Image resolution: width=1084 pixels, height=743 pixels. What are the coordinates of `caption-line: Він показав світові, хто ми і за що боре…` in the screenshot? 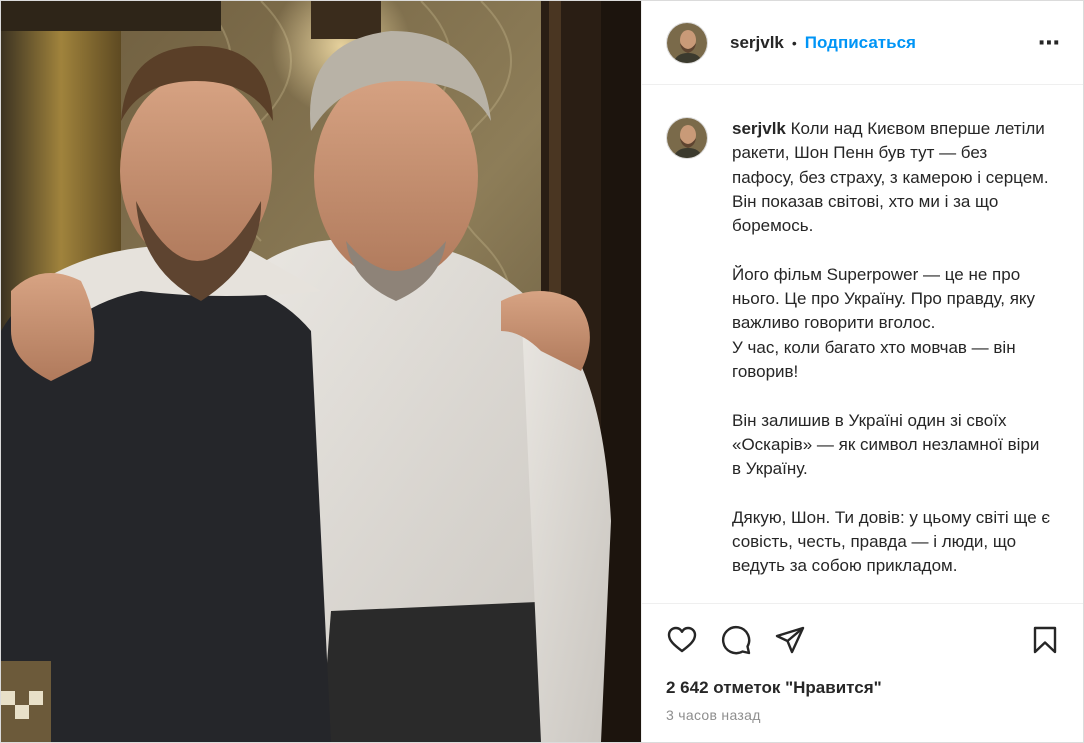 It's located at (865, 213).